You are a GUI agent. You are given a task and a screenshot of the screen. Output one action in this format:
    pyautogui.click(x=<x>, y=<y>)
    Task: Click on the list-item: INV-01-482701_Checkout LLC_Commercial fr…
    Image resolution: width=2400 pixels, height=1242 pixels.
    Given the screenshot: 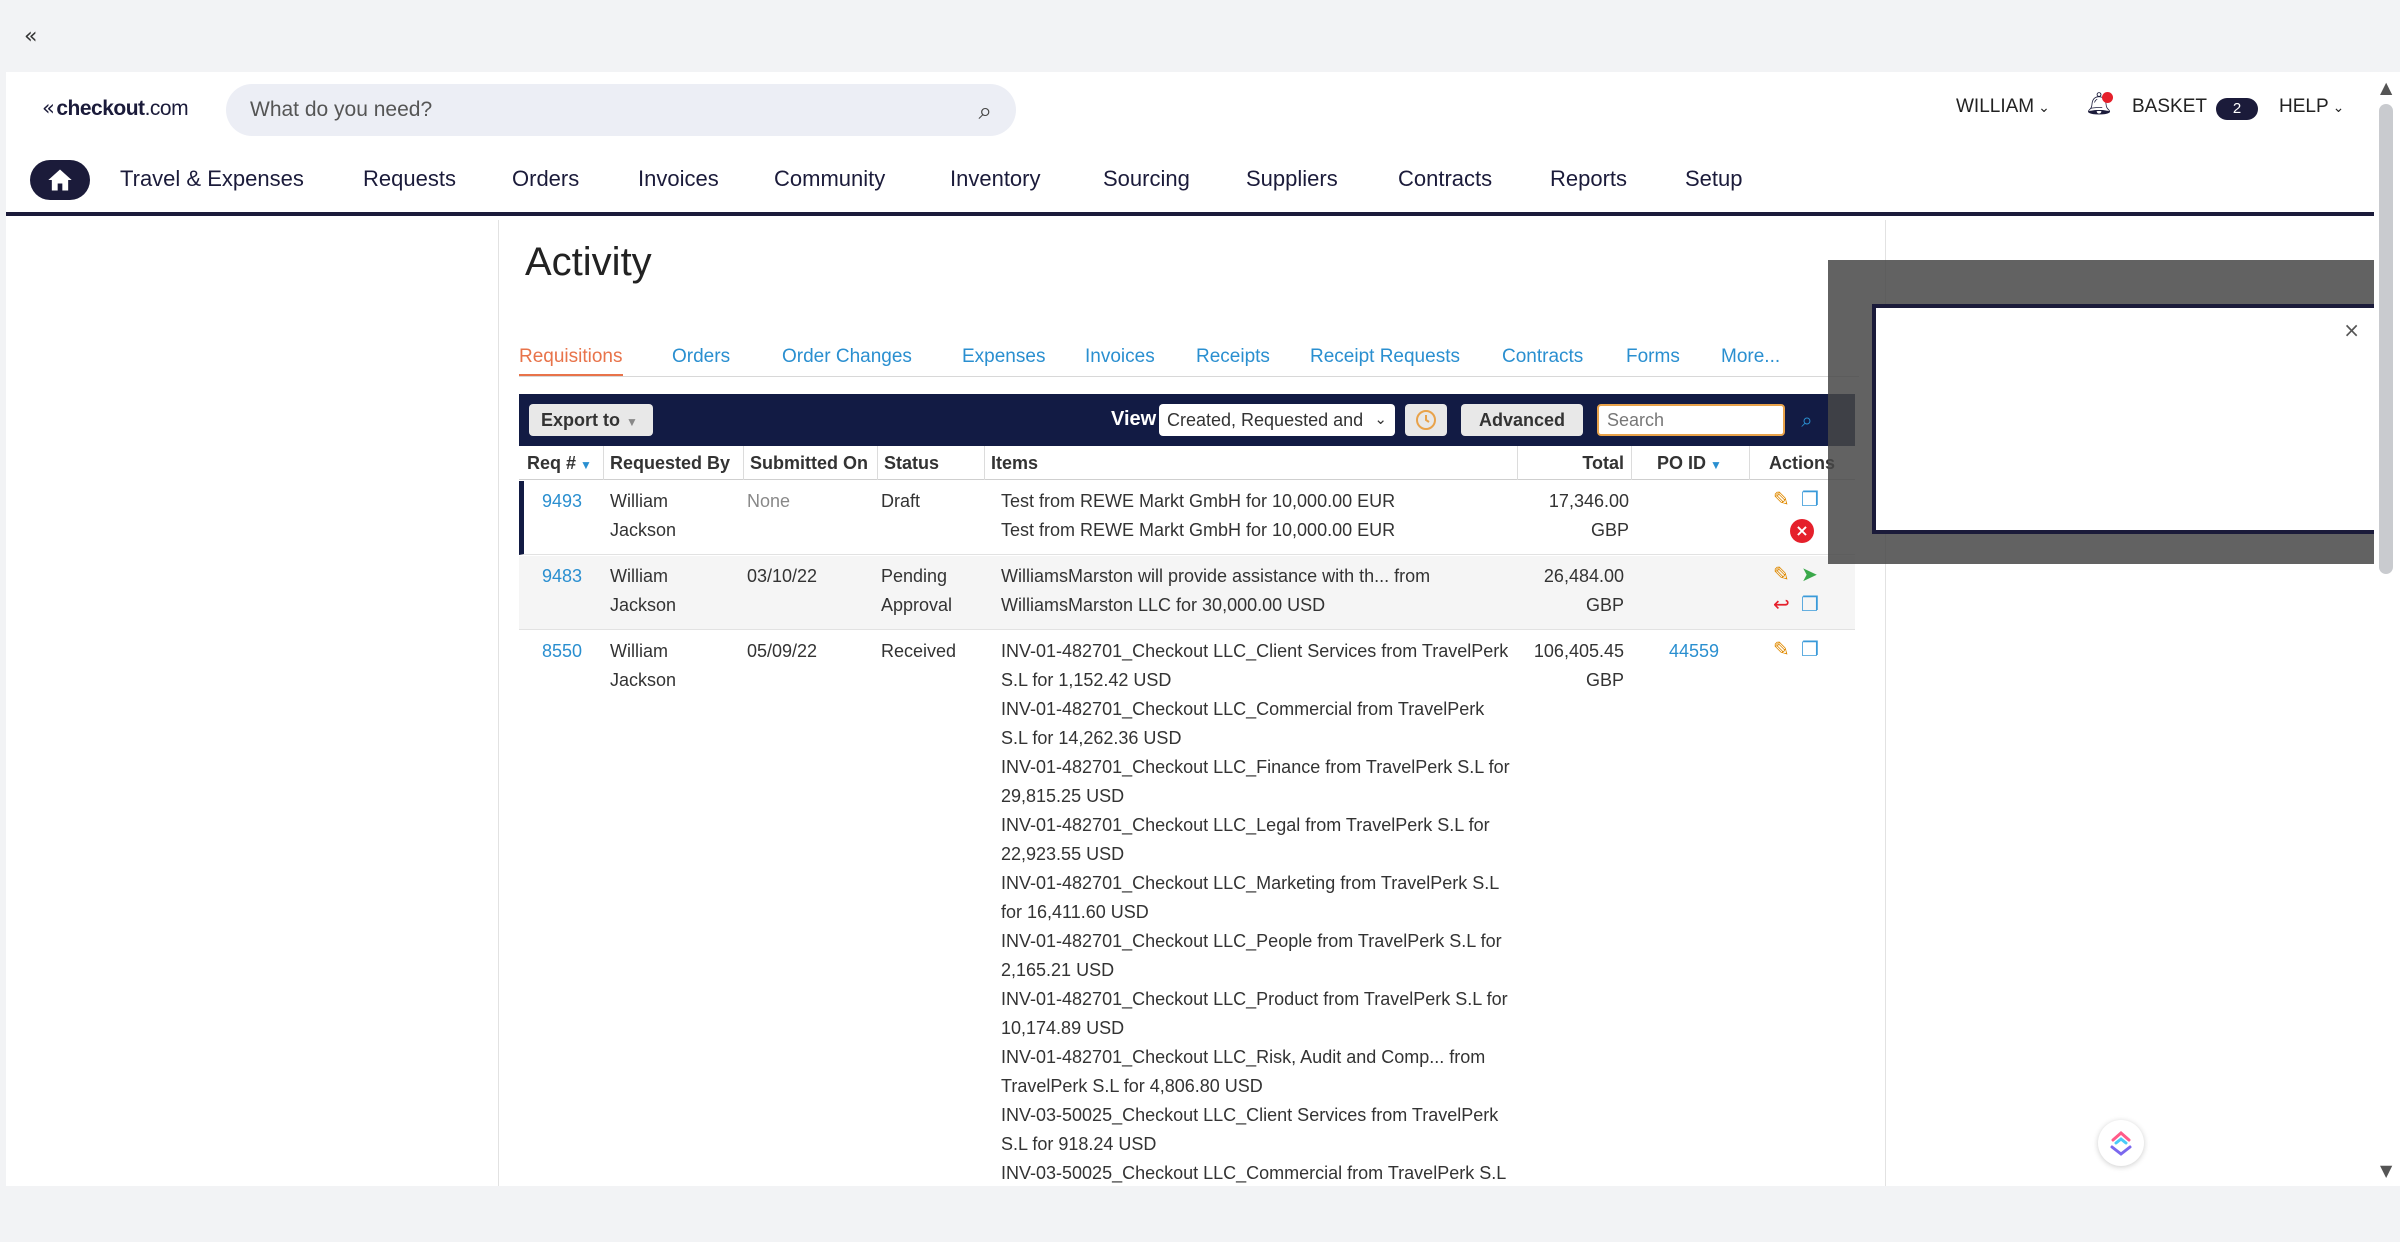 What is the action you would take?
    pyautogui.click(x=1243, y=723)
    